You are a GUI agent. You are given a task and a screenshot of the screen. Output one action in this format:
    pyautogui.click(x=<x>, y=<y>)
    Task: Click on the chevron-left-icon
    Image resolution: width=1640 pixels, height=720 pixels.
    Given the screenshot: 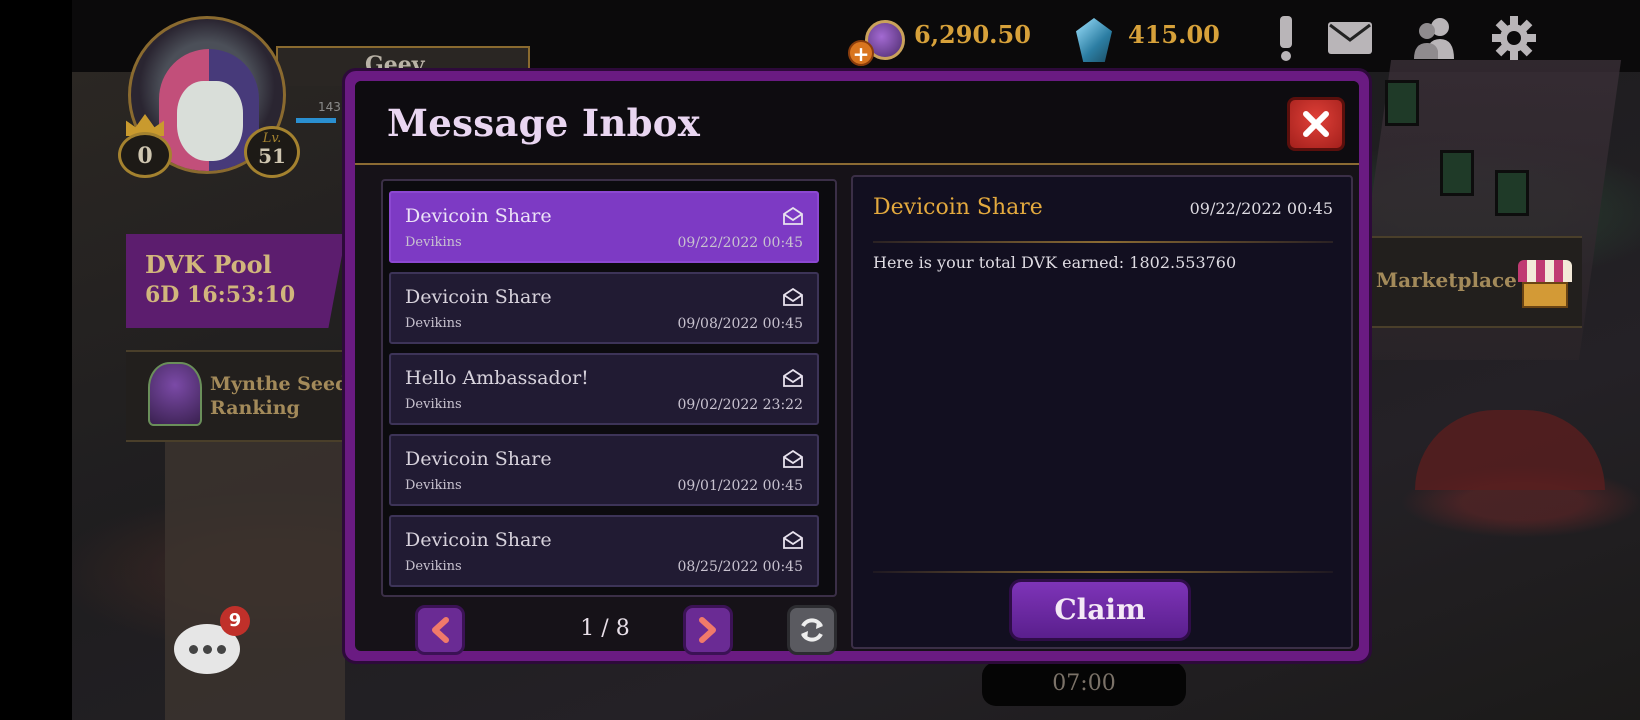 What is the action you would take?
    pyautogui.click(x=440, y=630)
    